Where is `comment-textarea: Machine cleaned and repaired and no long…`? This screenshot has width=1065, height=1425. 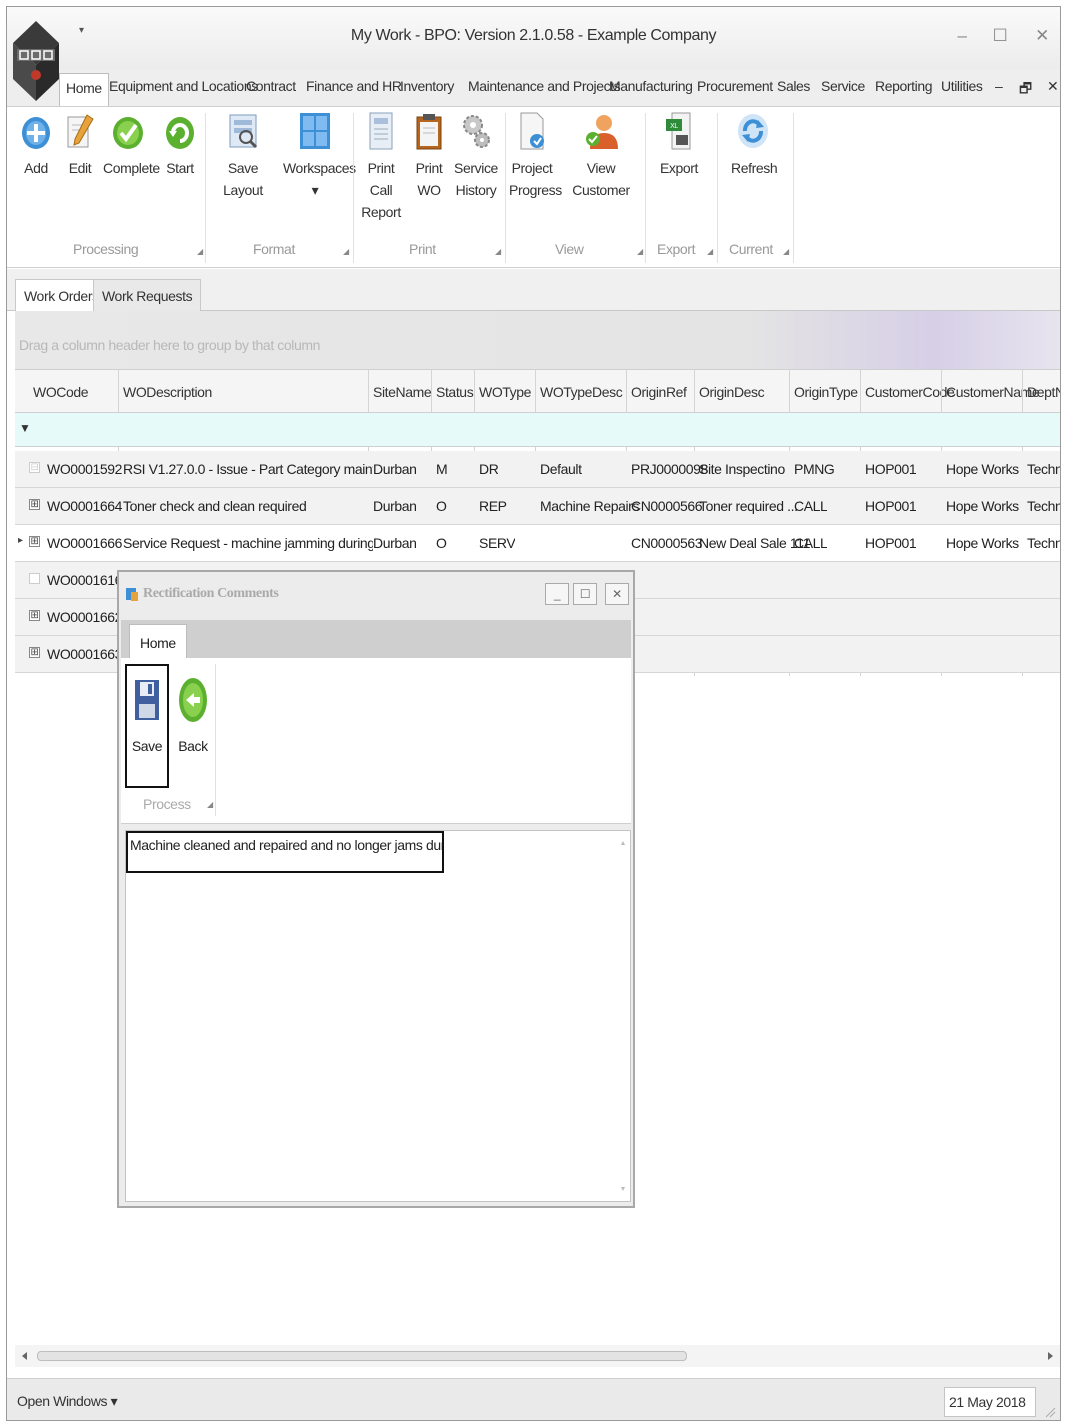
comment-textarea: Machine cleaned and repaired and no long… is located at coordinates (378, 1016).